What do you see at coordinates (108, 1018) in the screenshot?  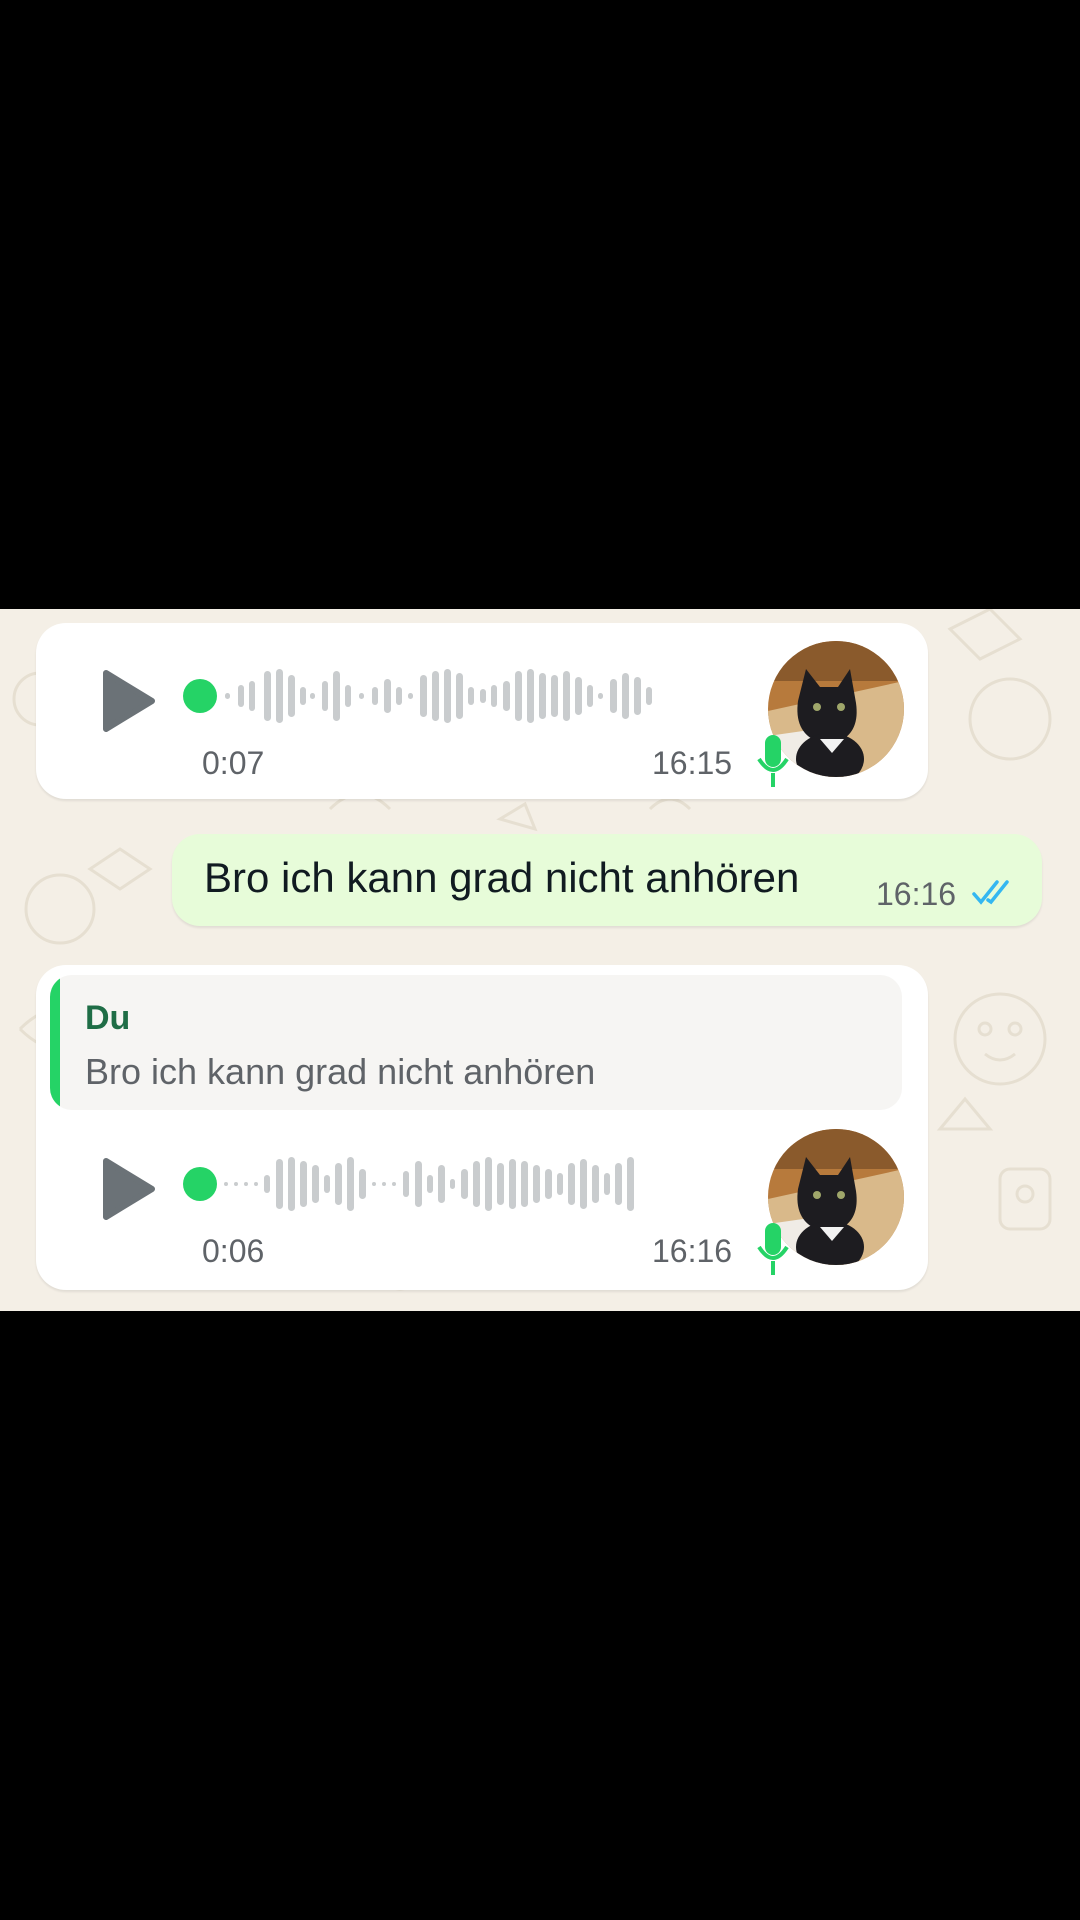 I see `quote-author: Du` at bounding box center [108, 1018].